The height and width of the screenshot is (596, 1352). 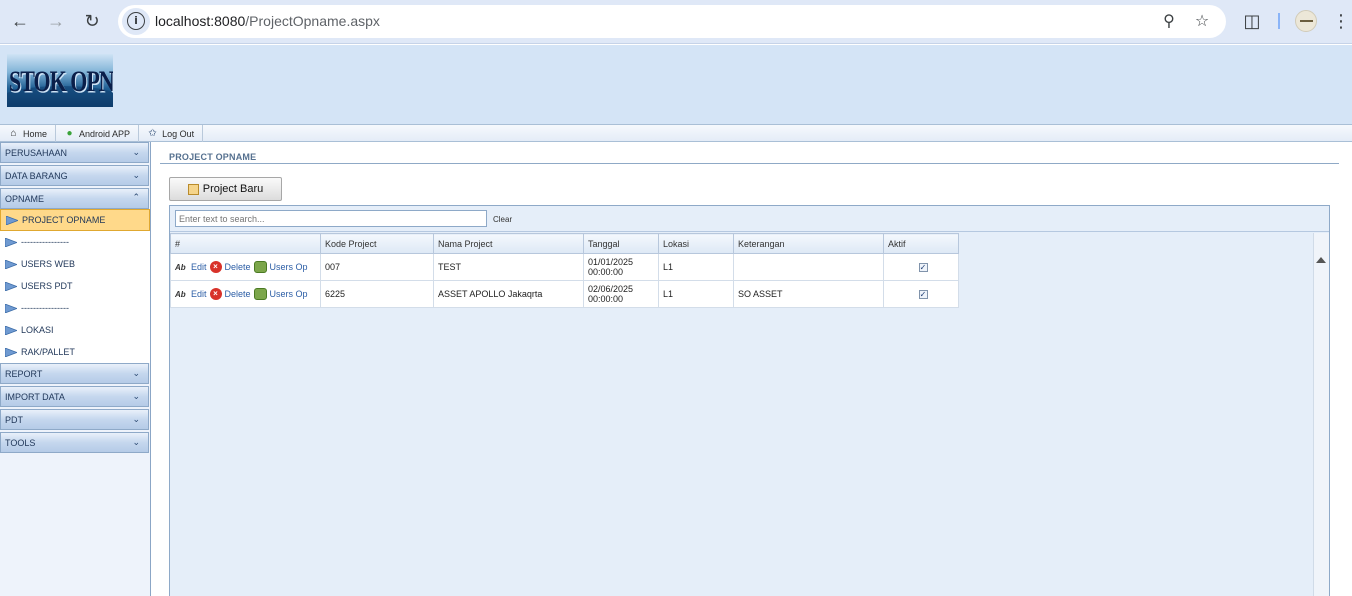 What do you see at coordinates (74, 373) in the screenshot?
I see `sidebar-section-report: REPORT ⌄` at bounding box center [74, 373].